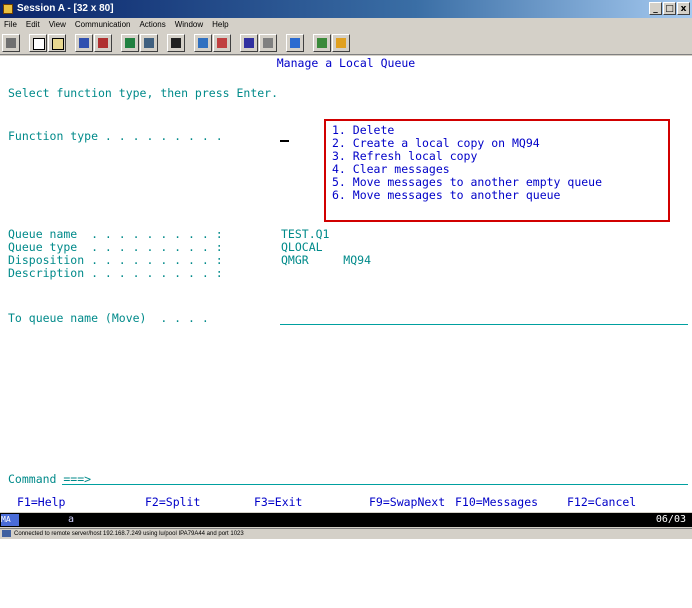 The height and width of the screenshot is (608, 692). Describe the element at coordinates (375, 484) in the screenshot. I see `command-input` at that location.